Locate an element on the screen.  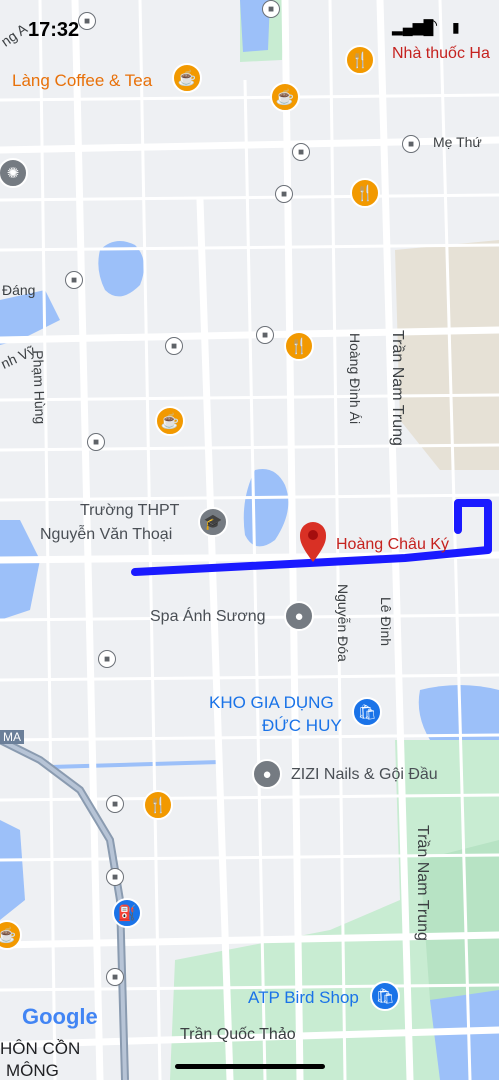
place-hoang-chau-ky: Hoàng Châu Ký is located at coordinates (392, 545).